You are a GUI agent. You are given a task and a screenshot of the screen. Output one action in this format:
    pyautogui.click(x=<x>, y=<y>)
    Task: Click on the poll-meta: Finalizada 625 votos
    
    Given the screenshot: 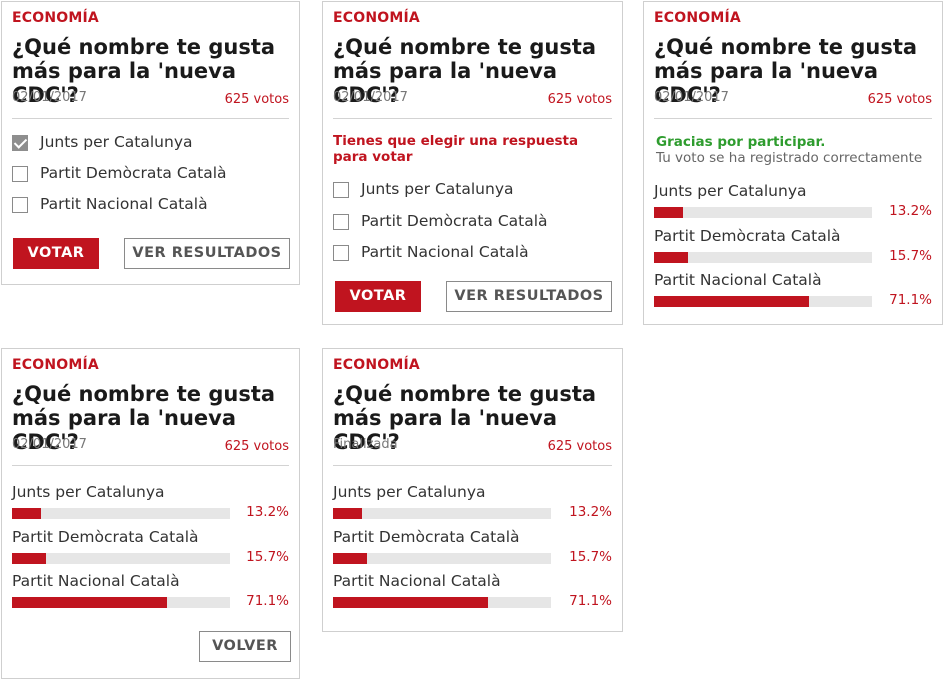 What is the action you would take?
    pyautogui.click(x=472, y=451)
    